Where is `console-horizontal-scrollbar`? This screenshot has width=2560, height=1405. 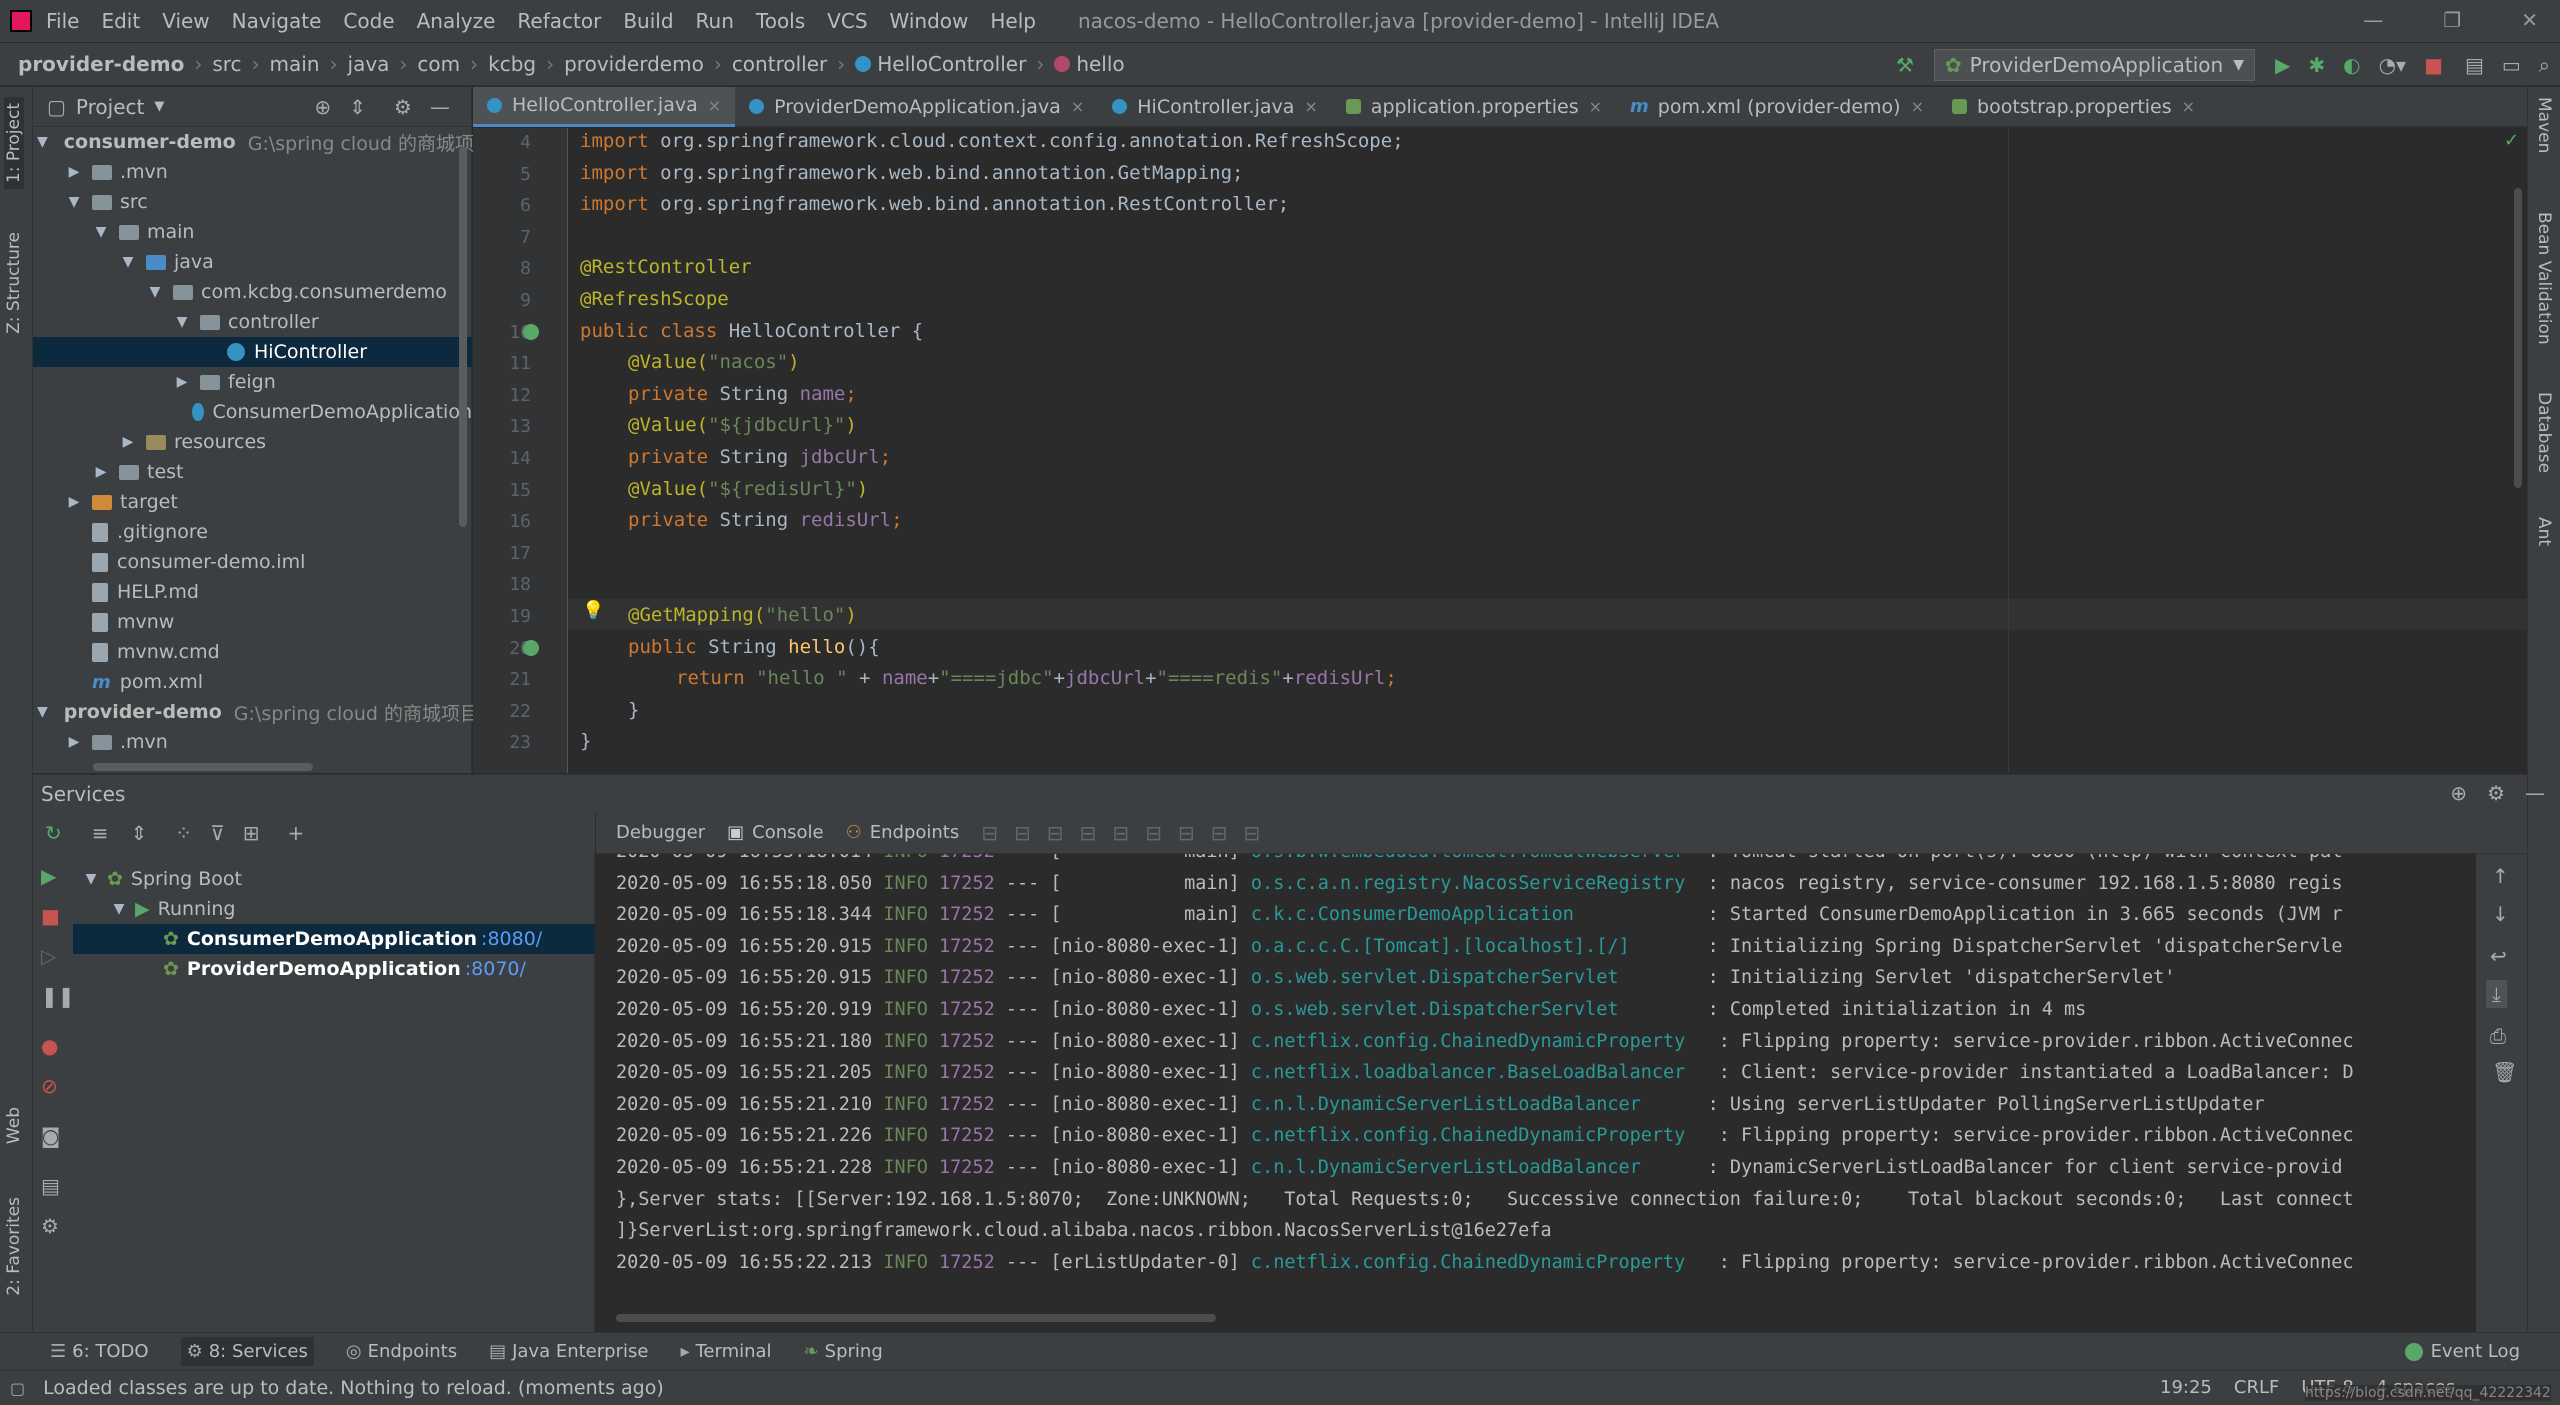 console-horizontal-scrollbar is located at coordinates (916, 1318).